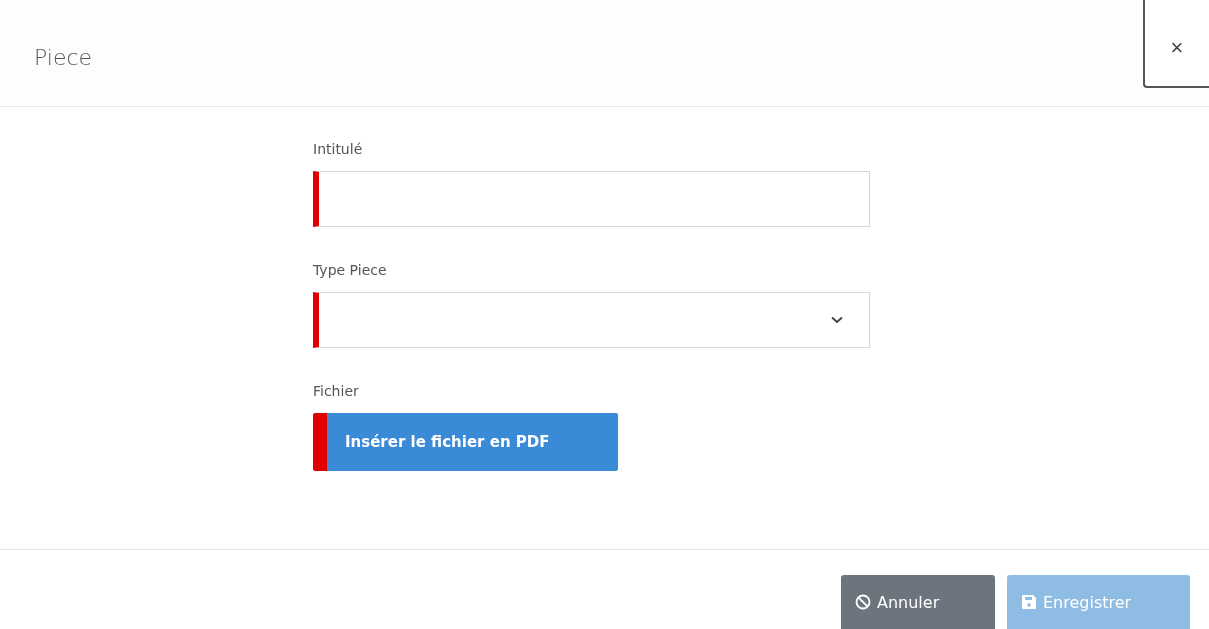 This screenshot has width=1209, height=629. Describe the element at coordinates (350, 271) in the screenshot. I see `field-label: Type Piece` at that location.